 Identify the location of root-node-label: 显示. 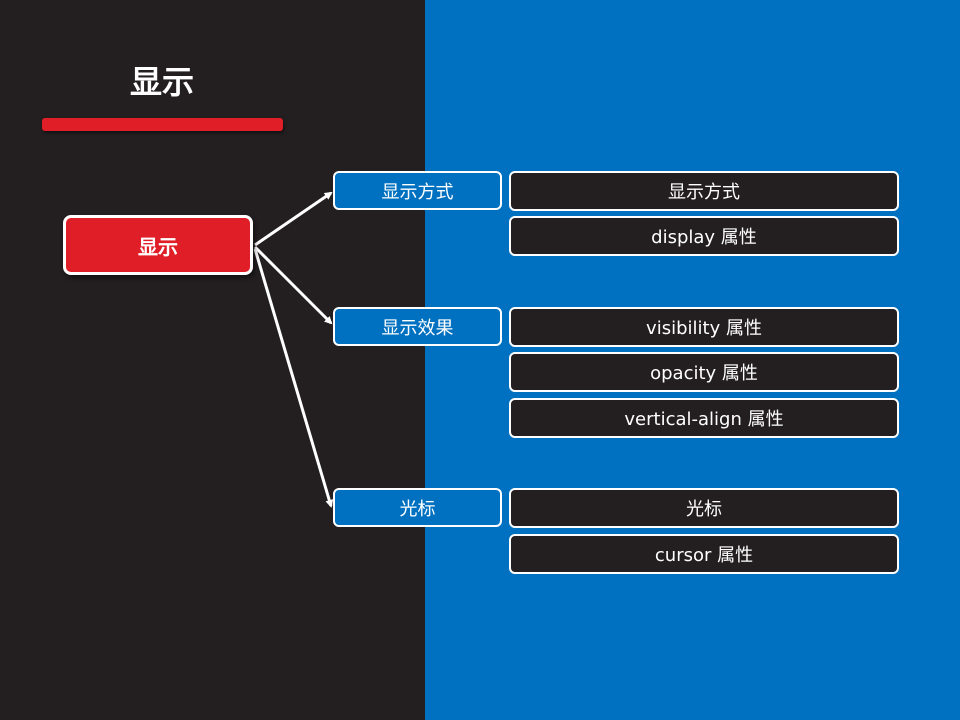
(158, 246).